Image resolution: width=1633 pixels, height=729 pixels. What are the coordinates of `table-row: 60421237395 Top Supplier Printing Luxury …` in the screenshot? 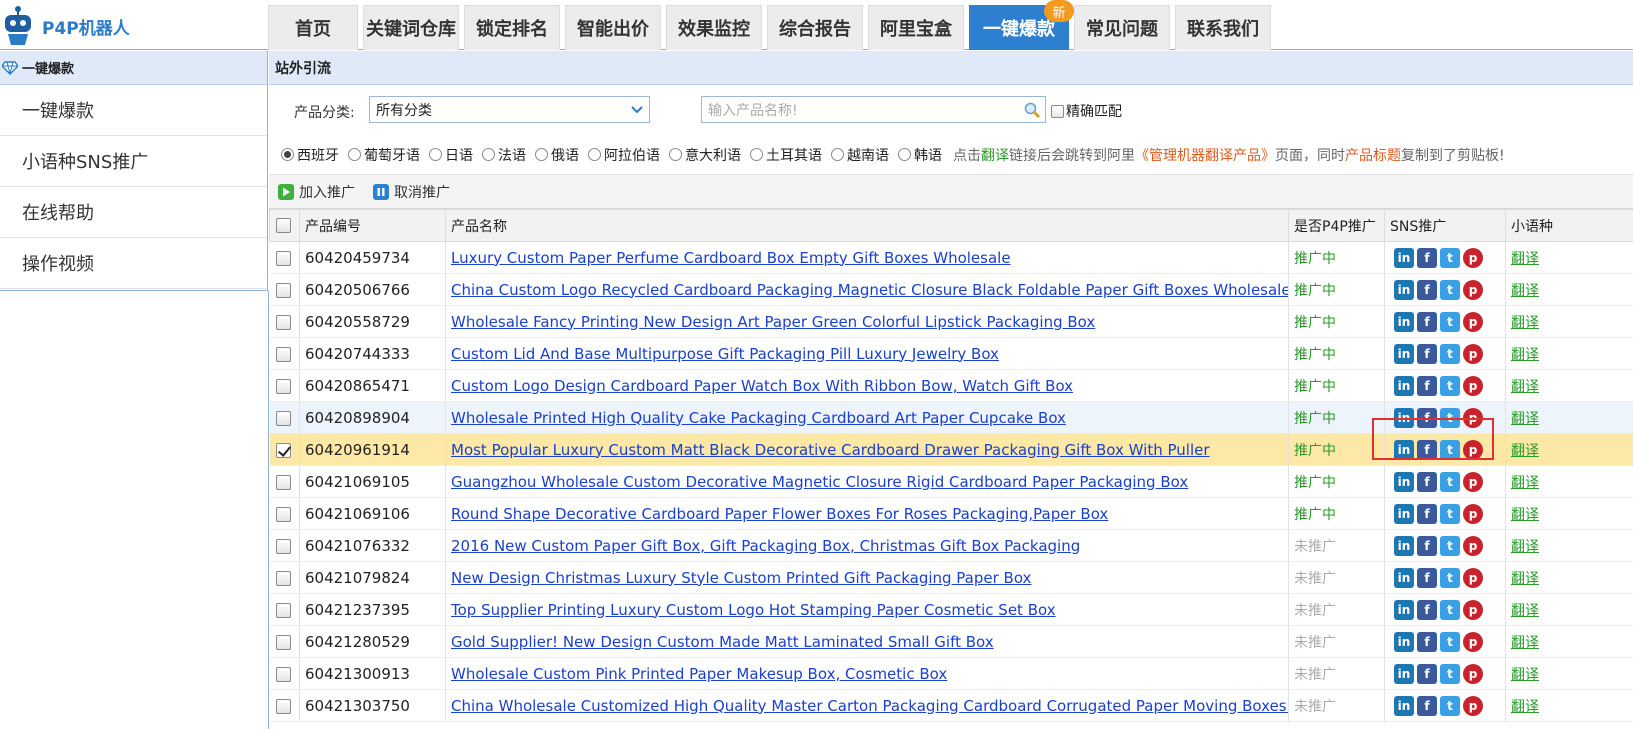 It's located at (951, 609).